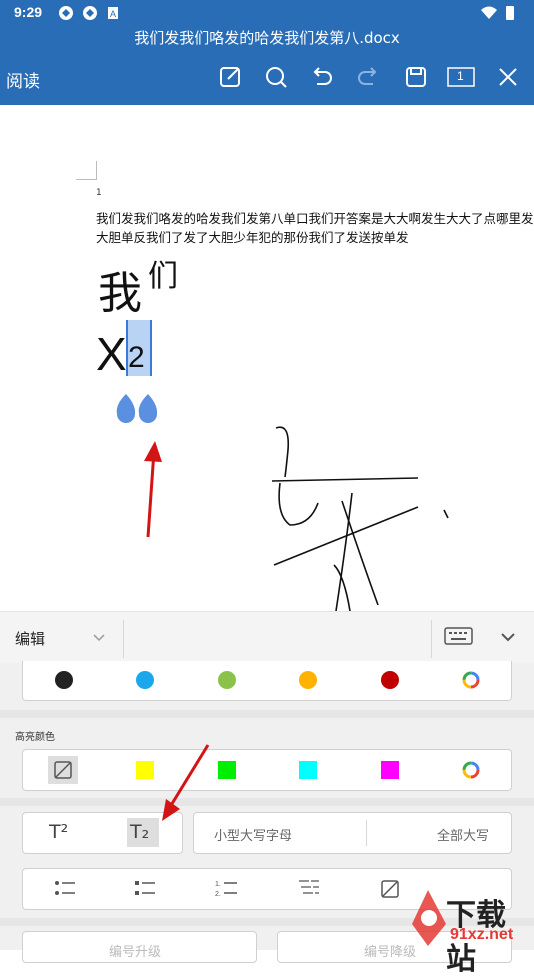 This screenshot has height=978, width=534. I want to click on more-highlight-colors-icon, so click(471, 770).